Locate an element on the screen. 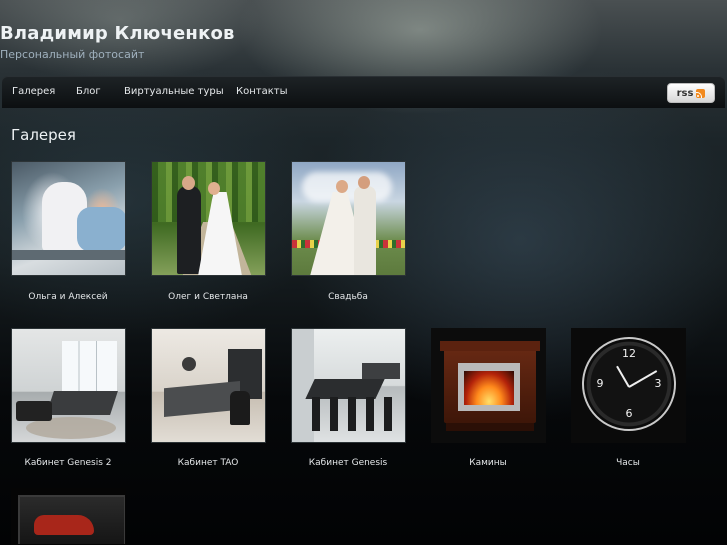 Image resolution: width=727 pixels, height=545 pixels. site-title: Владимир Ключенков is located at coordinates (117, 33).